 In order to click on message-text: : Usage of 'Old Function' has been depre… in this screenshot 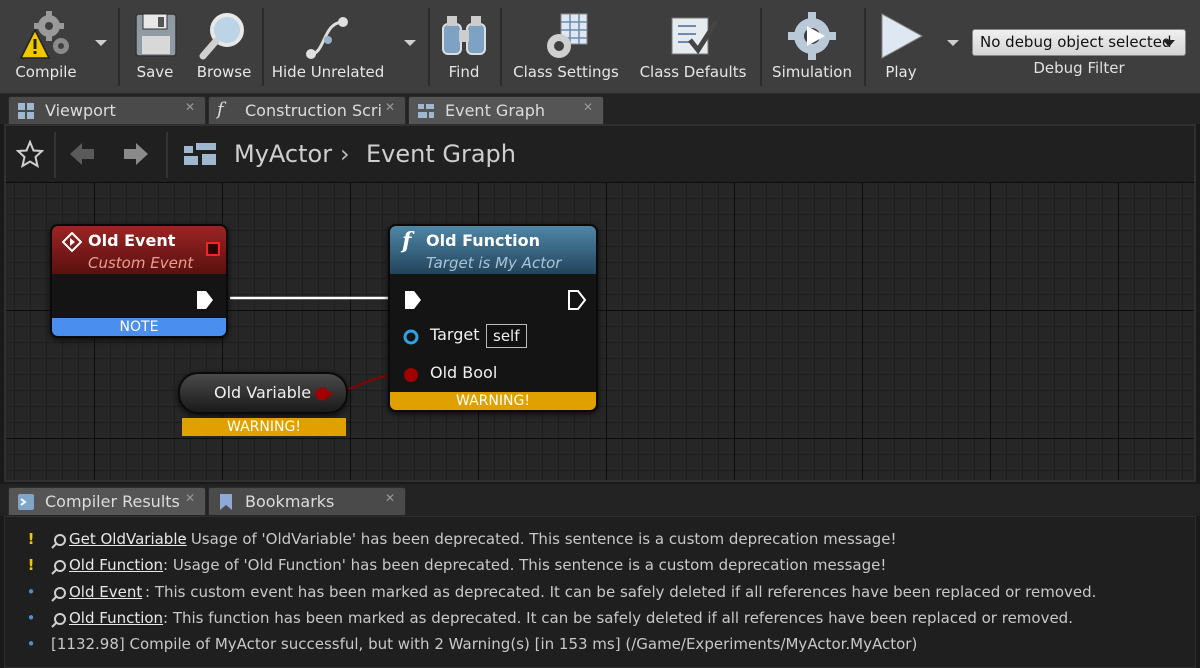, I will do `click(525, 565)`.